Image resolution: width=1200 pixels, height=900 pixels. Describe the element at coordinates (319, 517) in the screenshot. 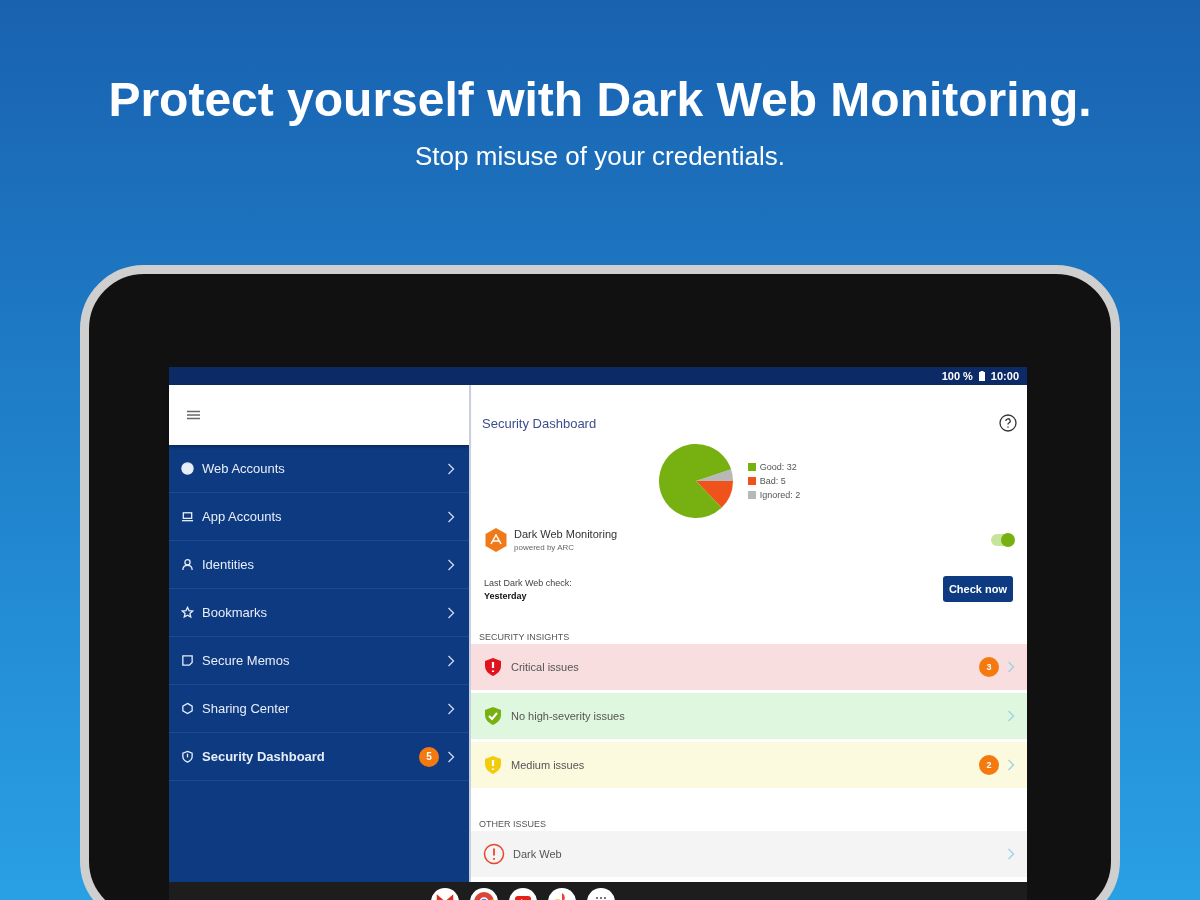

I see `sidebar-item: App Accounts` at that location.